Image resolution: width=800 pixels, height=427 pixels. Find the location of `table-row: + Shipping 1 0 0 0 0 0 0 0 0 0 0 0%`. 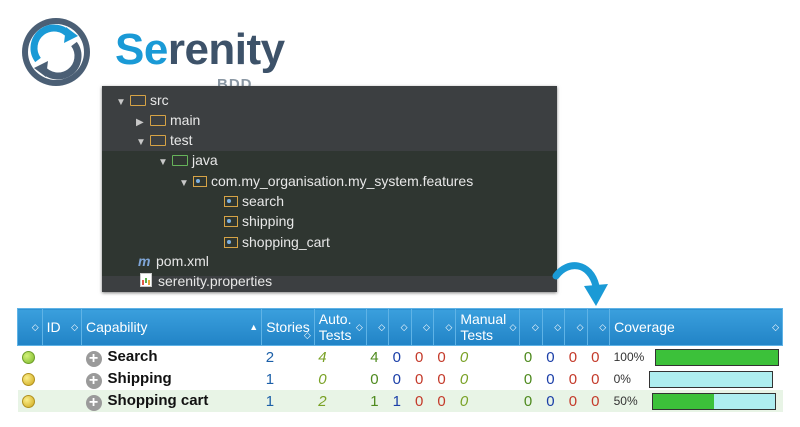

table-row: + Shipping 1 0 0 0 0 0 0 0 0 0 0 0% is located at coordinates (400, 379).